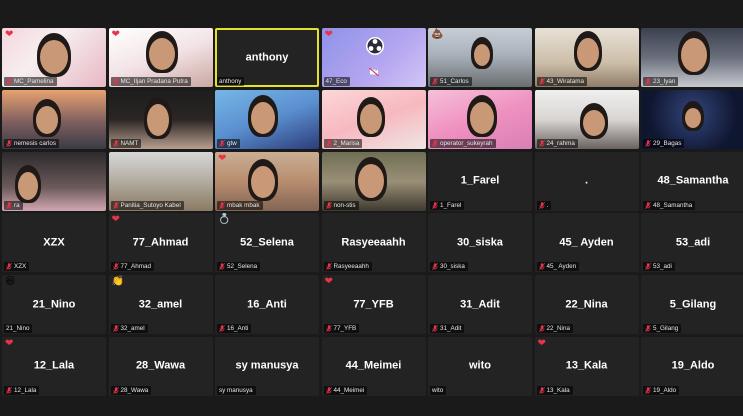 The width and height of the screenshot is (743, 416). What do you see at coordinates (54, 181) in the screenshot?
I see `participant-tile: ra` at bounding box center [54, 181].